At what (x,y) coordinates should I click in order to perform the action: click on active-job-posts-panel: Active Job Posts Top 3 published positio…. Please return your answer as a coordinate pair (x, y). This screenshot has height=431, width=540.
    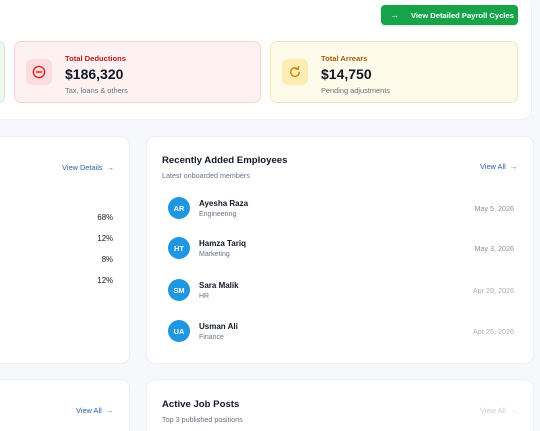
    Looking at the image, I should click on (340, 405).